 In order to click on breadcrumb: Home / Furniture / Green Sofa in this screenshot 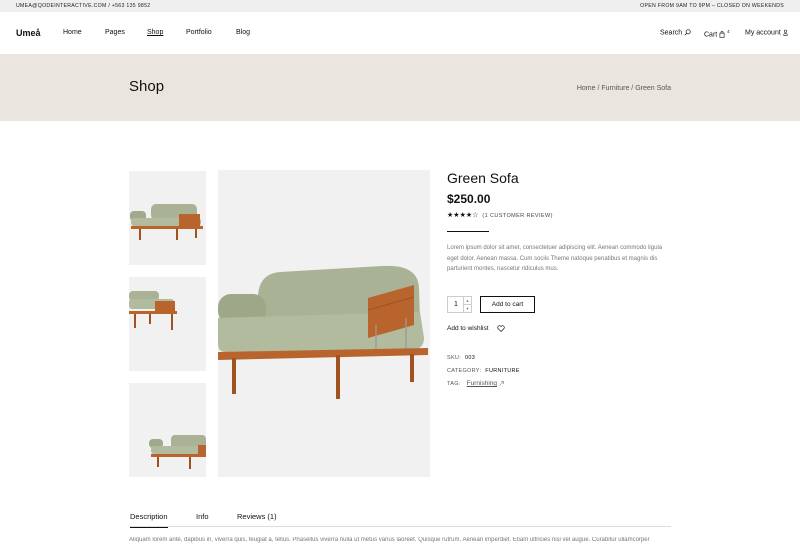, I will do `click(624, 88)`.